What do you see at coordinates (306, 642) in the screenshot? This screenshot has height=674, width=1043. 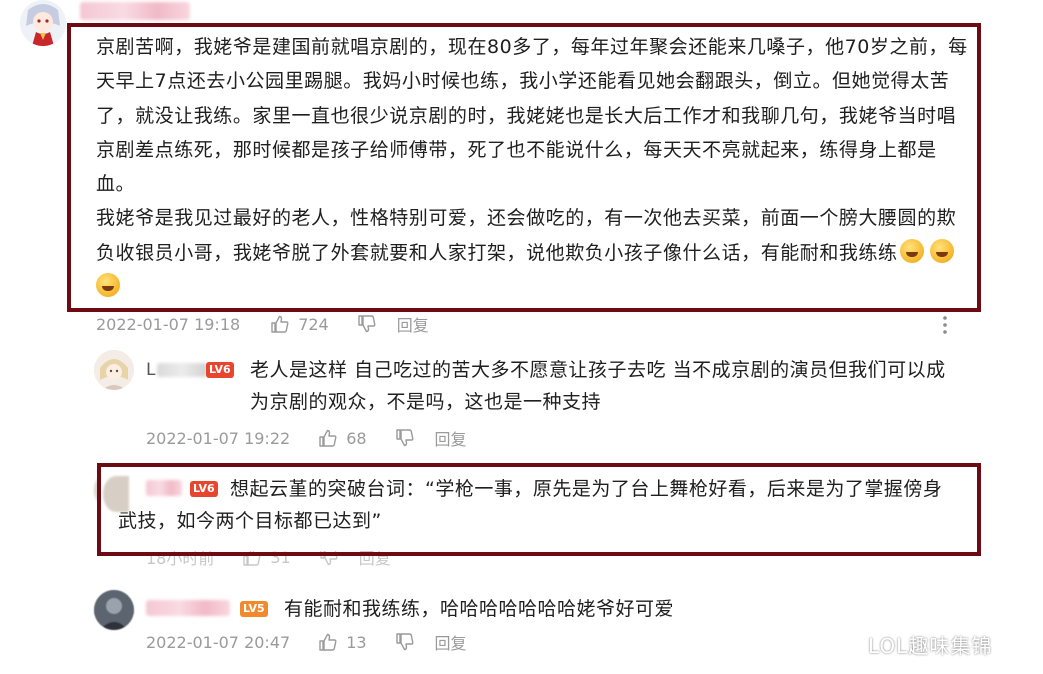 I see `reply-meta: 2022-01-07 20:47 13 回复` at bounding box center [306, 642].